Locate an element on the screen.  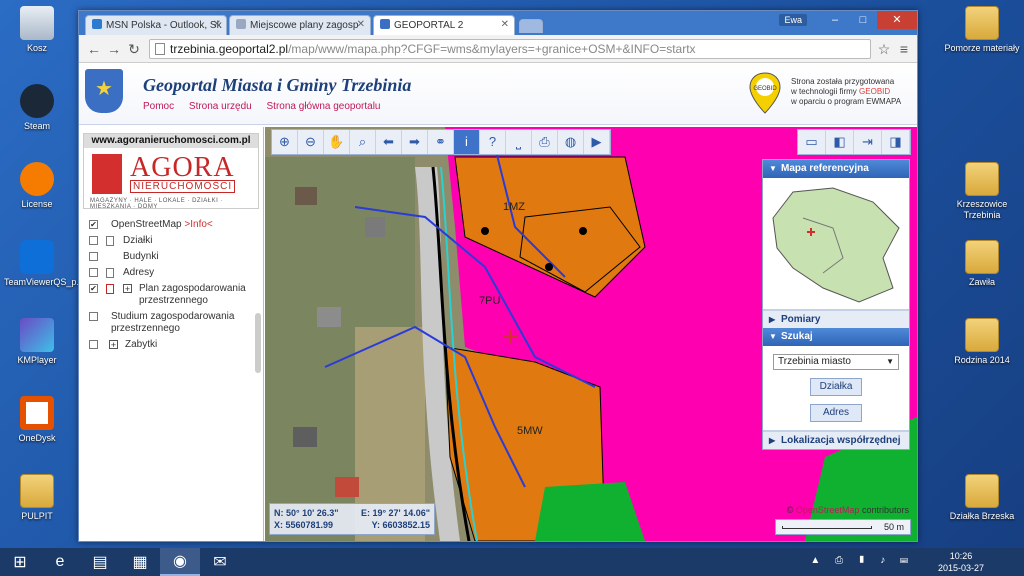
link-strona-urzedu: Strona urzędu is located at coordinates (220, 106).